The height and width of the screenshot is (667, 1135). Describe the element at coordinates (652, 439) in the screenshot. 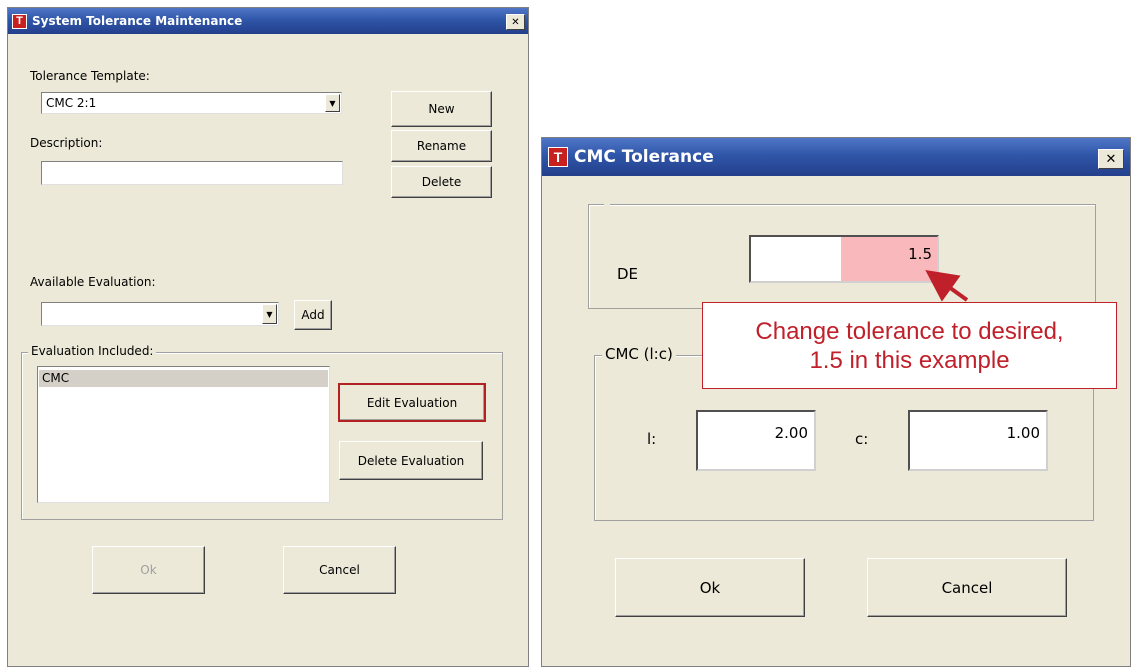

I see `l-label: l:` at that location.